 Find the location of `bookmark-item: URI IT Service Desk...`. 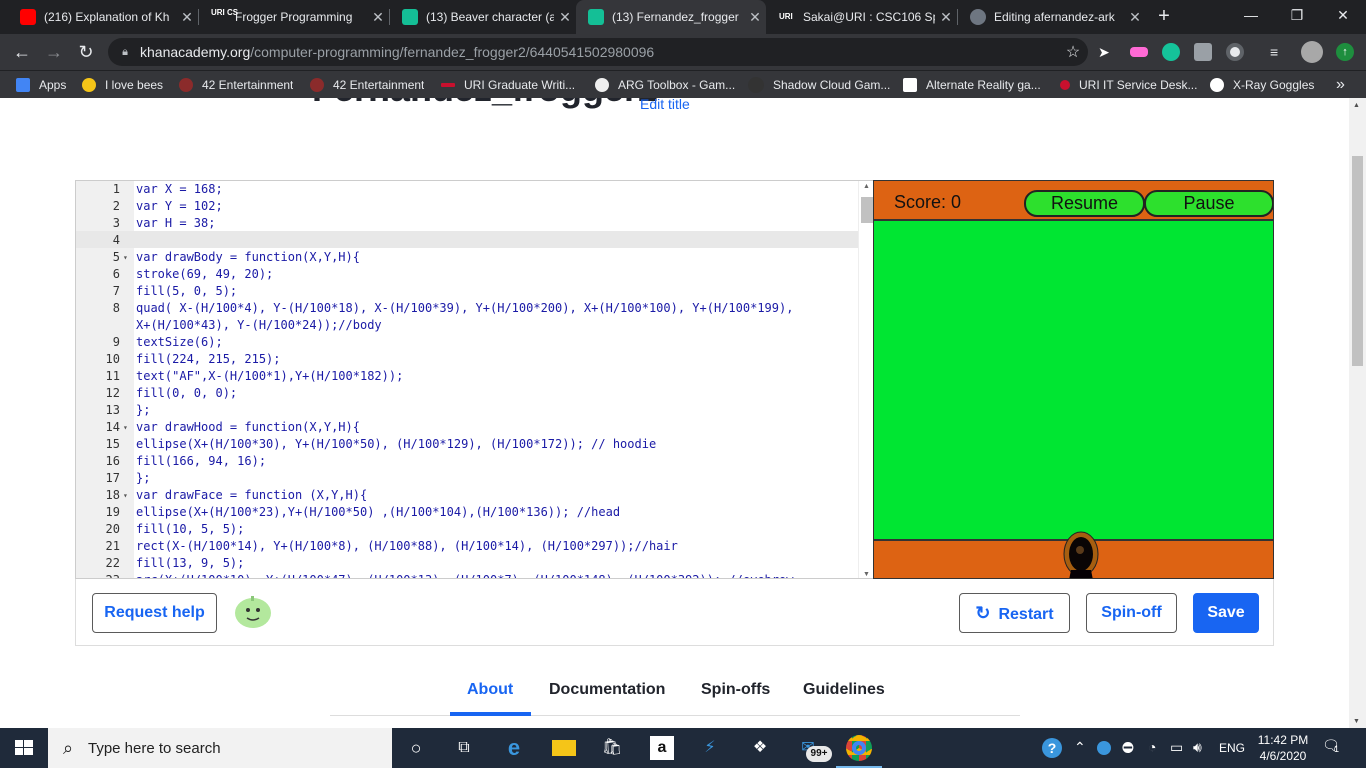

bookmark-item: URI IT Service Desk... is located at coordinates (1129, 85).